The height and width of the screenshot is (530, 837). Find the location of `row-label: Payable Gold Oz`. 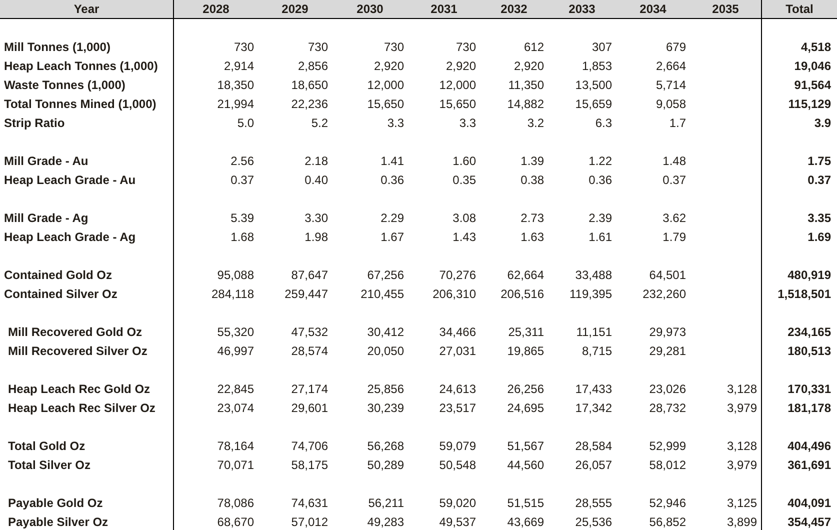

row-label: Payable Gold Oz is located at coordinates (55, 503).